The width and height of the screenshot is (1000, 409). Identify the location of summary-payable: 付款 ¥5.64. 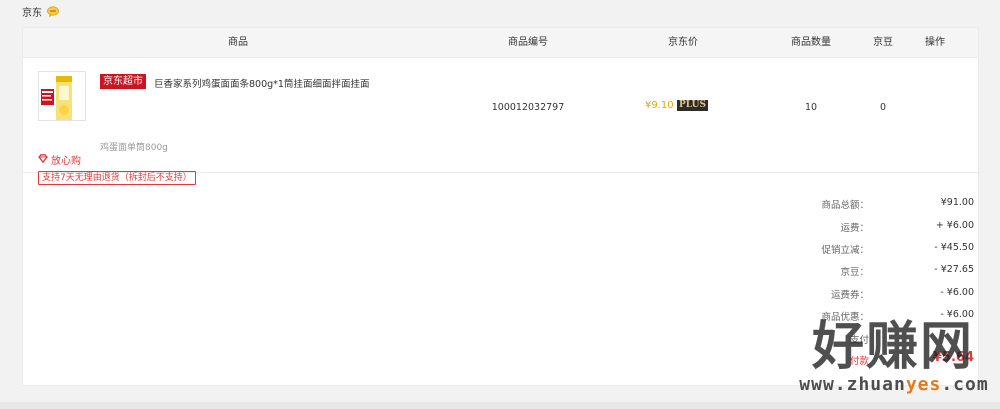
(850, 358).